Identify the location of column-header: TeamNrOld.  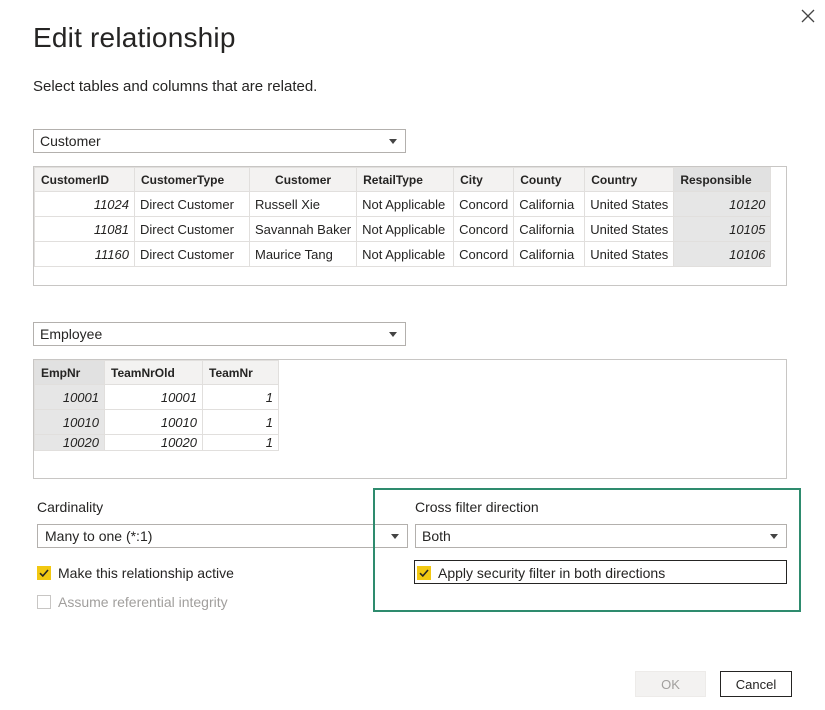
(153, 372).